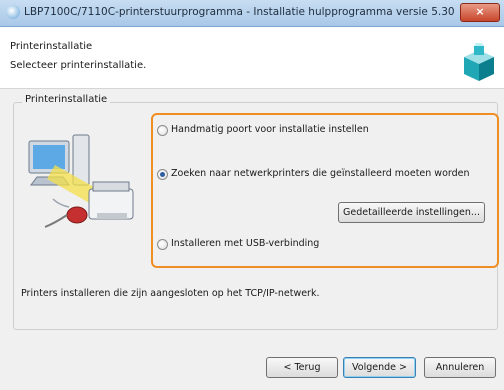 This screenshot has height=390, width=504. I want to click on radio-usb, so click(162, 244).